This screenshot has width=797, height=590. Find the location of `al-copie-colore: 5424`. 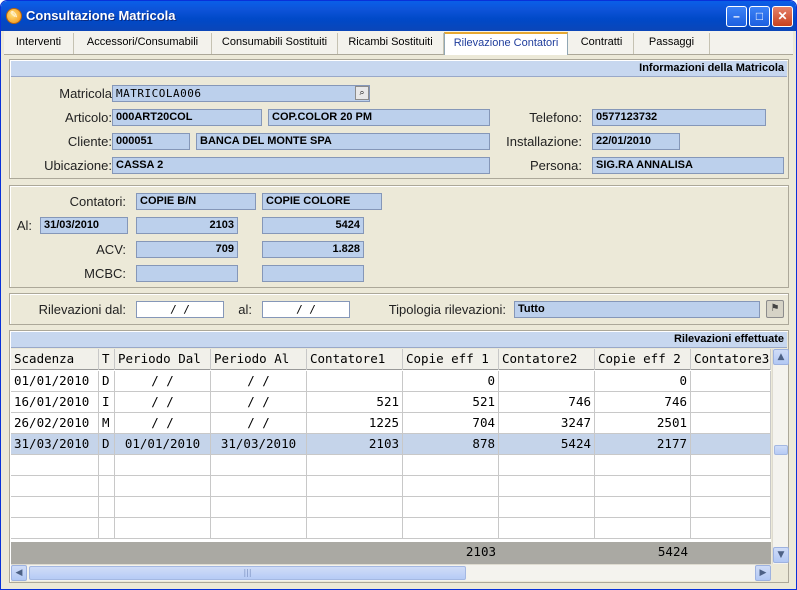

al-copie-colore: 5424 is located at coordinates (313, 225).